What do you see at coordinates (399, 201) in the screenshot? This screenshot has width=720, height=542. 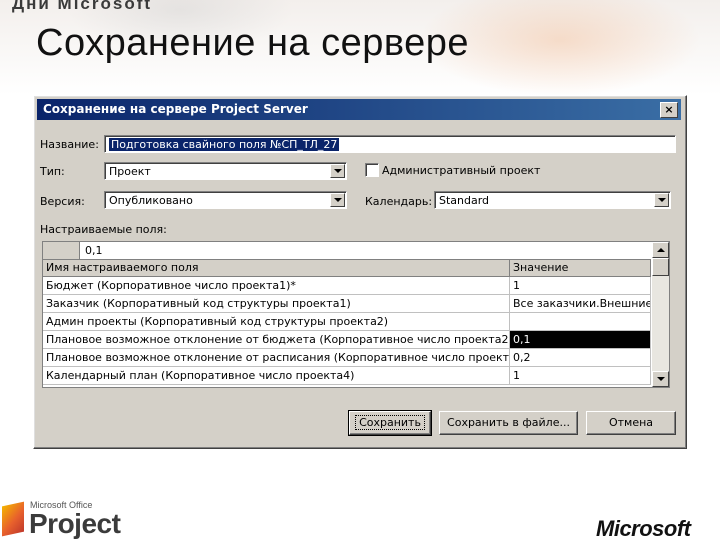 I see `calendar-label: Календарь:` at bounding box center [399, 201].